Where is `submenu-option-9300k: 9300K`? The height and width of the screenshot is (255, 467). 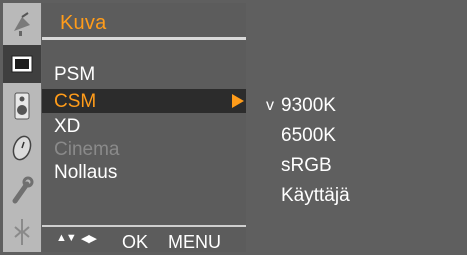 submenu-option-9300k: 9300K is located at coordinates (308, 106).